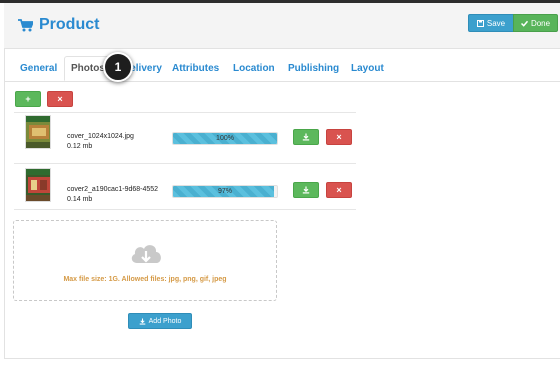  I want to click on upload-icon, so click(142, 321).